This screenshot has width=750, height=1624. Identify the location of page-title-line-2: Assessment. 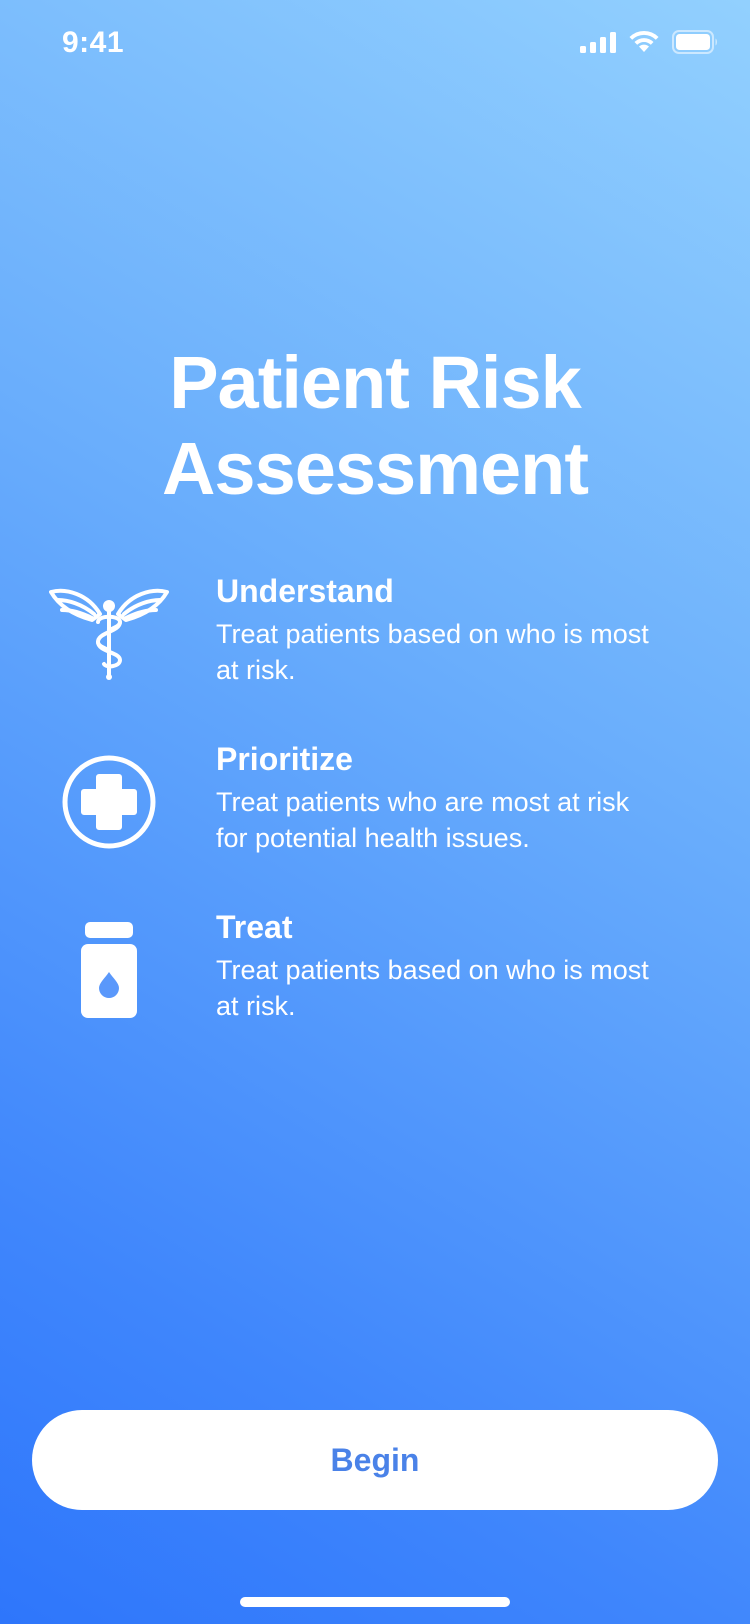
(375, 468).